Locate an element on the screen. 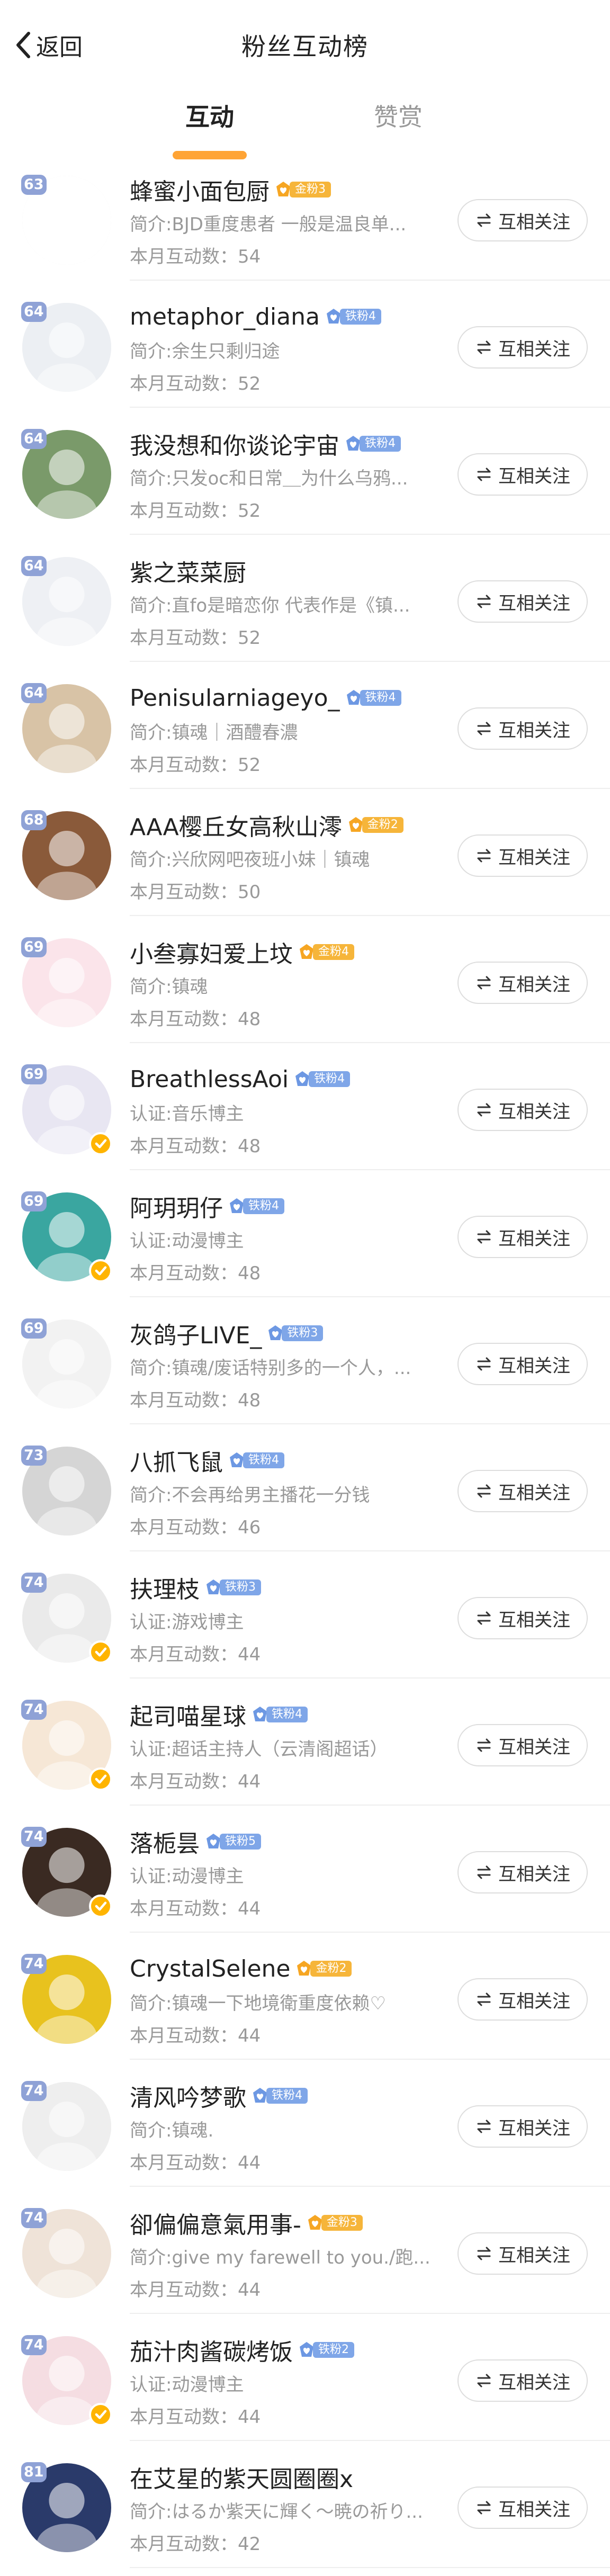  interaction-count: 本月互动数：48 is located at coordinates (294, 1272).